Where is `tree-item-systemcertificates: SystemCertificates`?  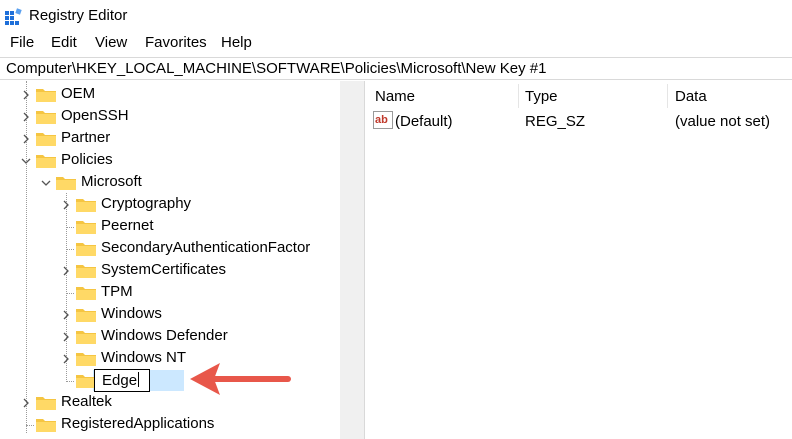
tree-item-systemcertificates: SystemCertificates is located at coordinates (170, 271).